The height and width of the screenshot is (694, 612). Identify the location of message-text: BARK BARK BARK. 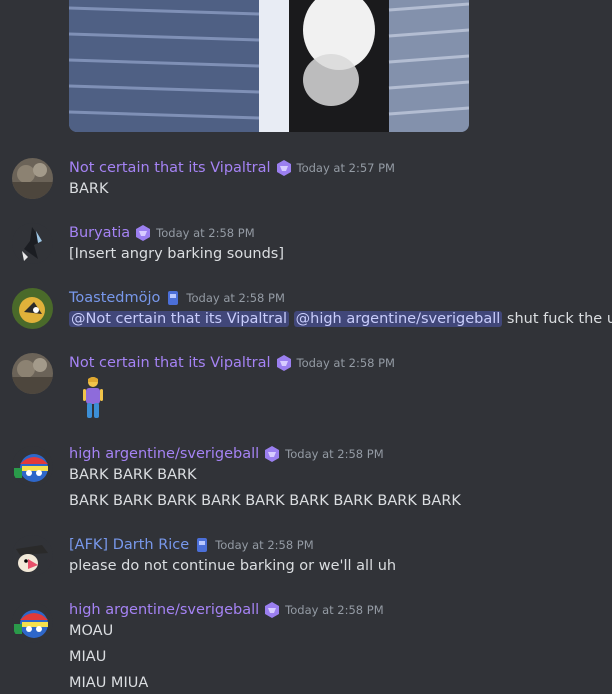
(133, 475).